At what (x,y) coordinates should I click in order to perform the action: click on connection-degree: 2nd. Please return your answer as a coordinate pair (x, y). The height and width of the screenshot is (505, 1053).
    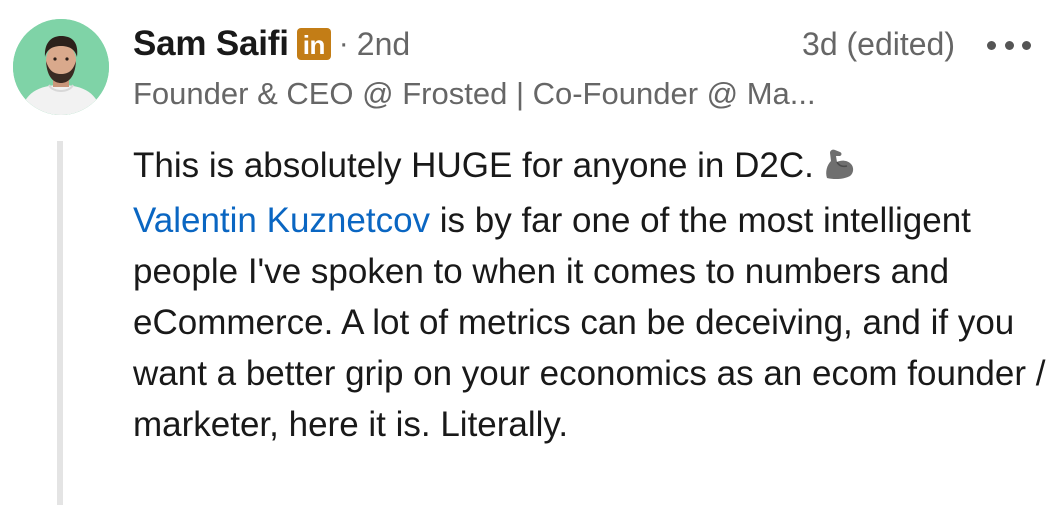
    Looking at the image, I should click on (383, 43).